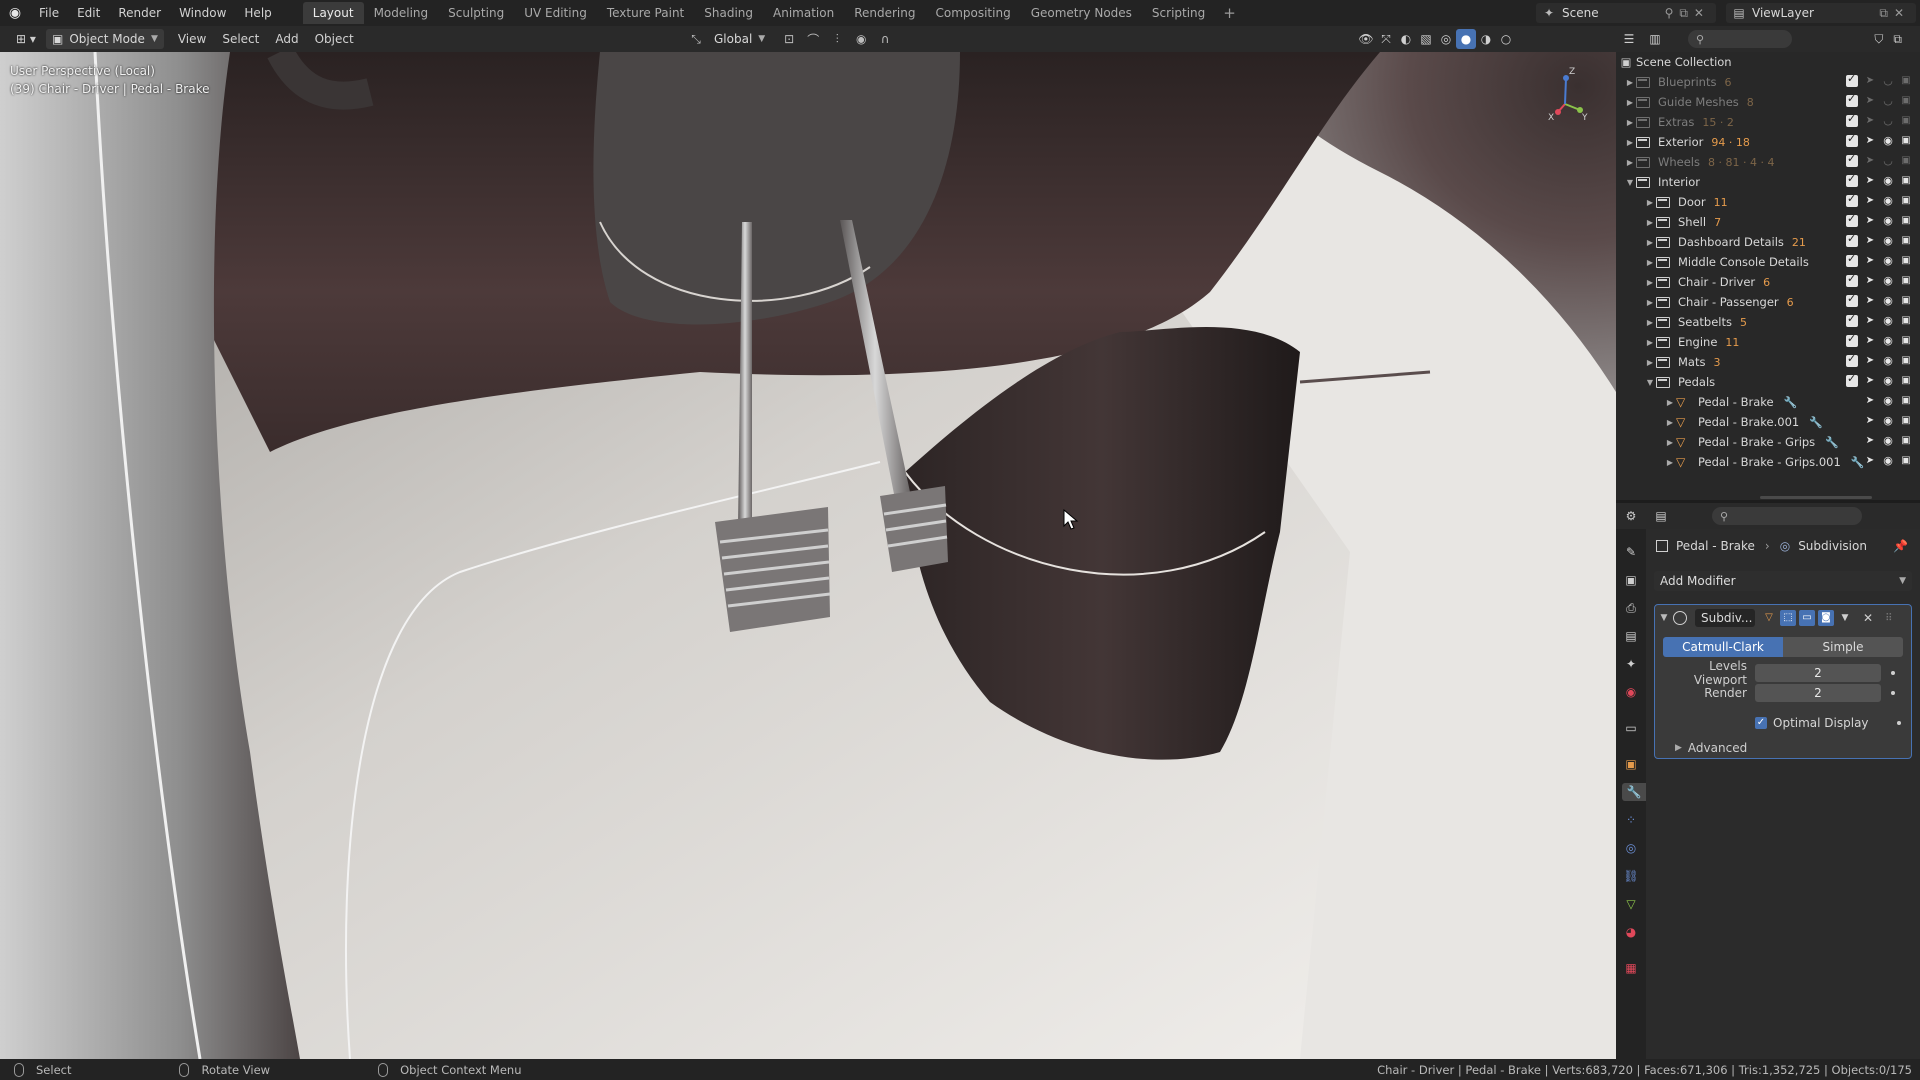  I want to click on solid-shading-icon: ●, so click(1466, 39).